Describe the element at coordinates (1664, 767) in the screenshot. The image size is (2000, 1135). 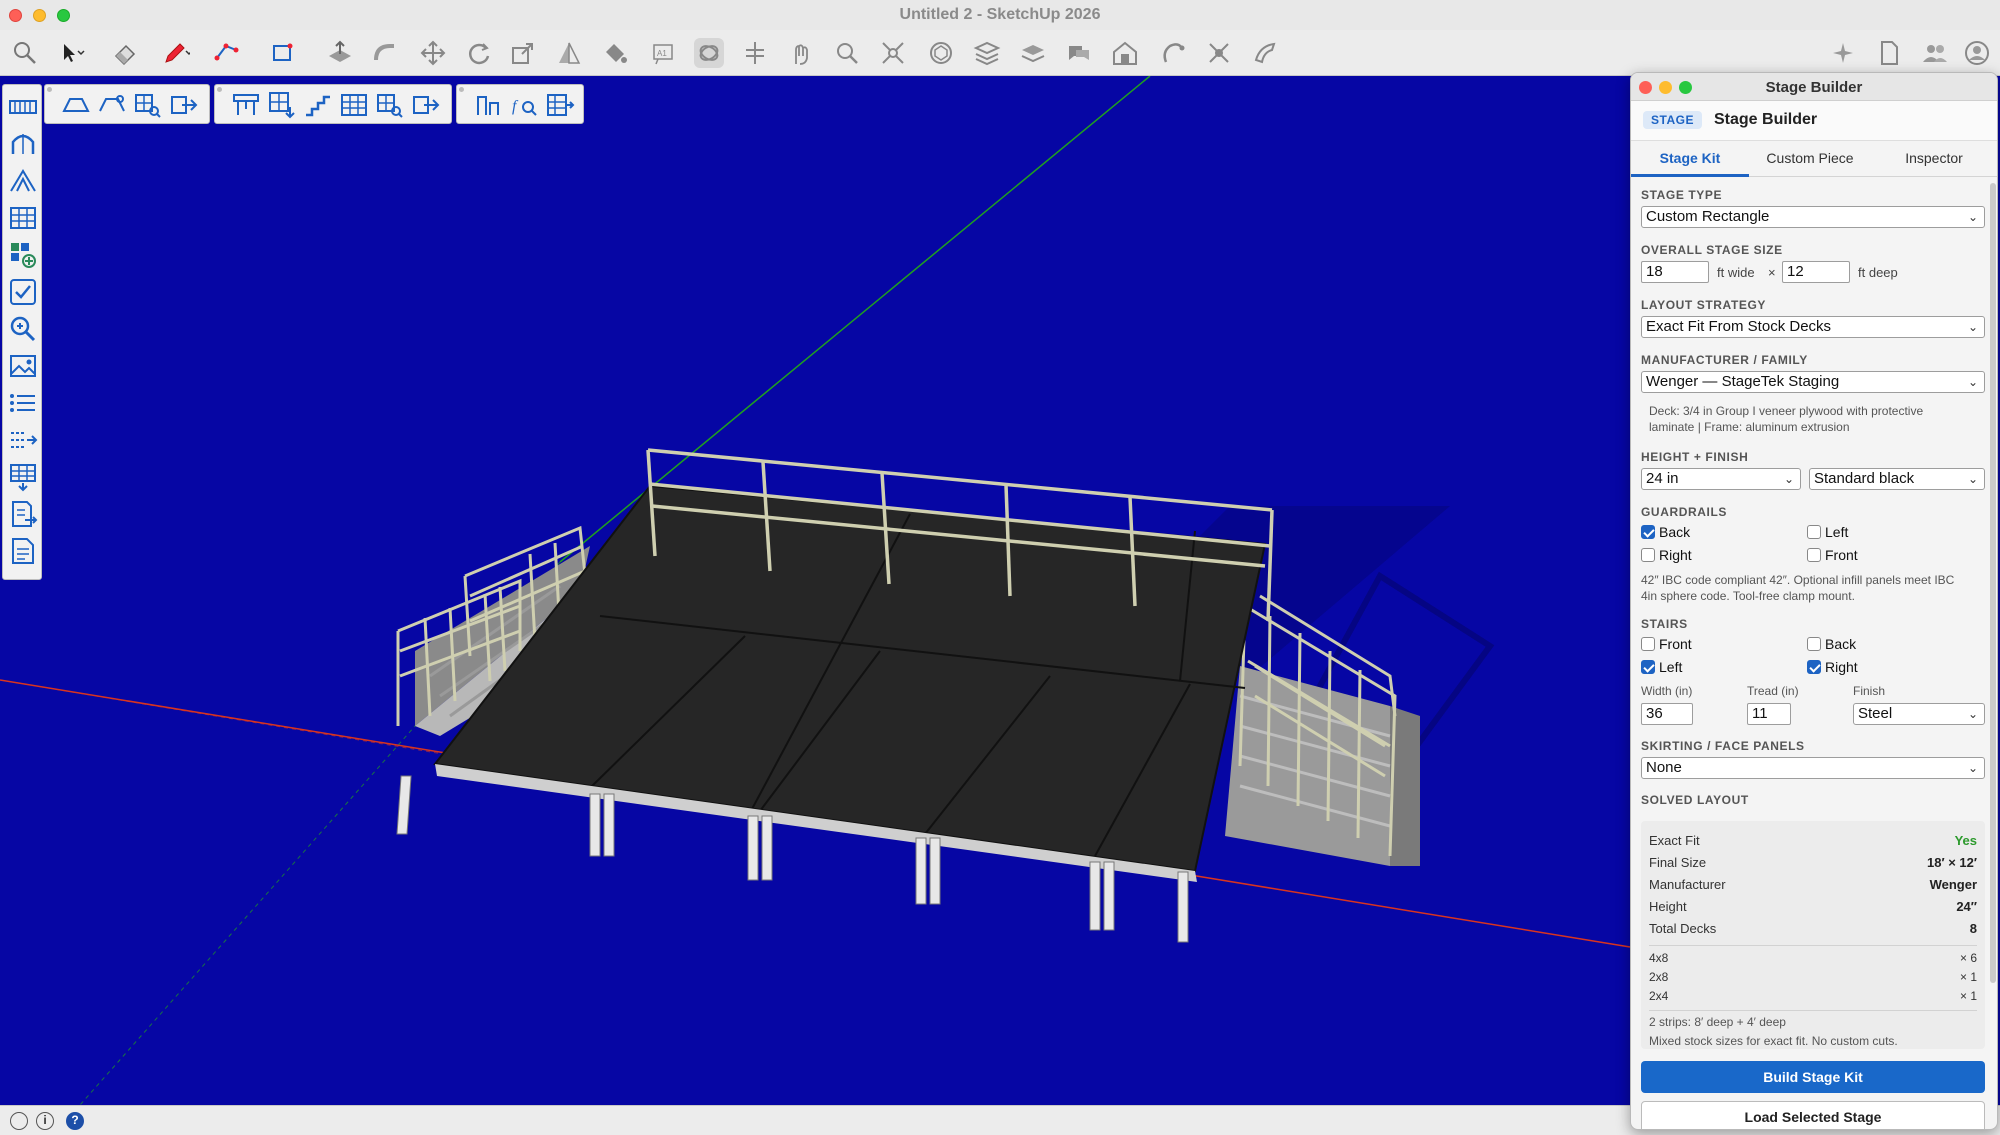
I see `skirting-value: None` at that location.